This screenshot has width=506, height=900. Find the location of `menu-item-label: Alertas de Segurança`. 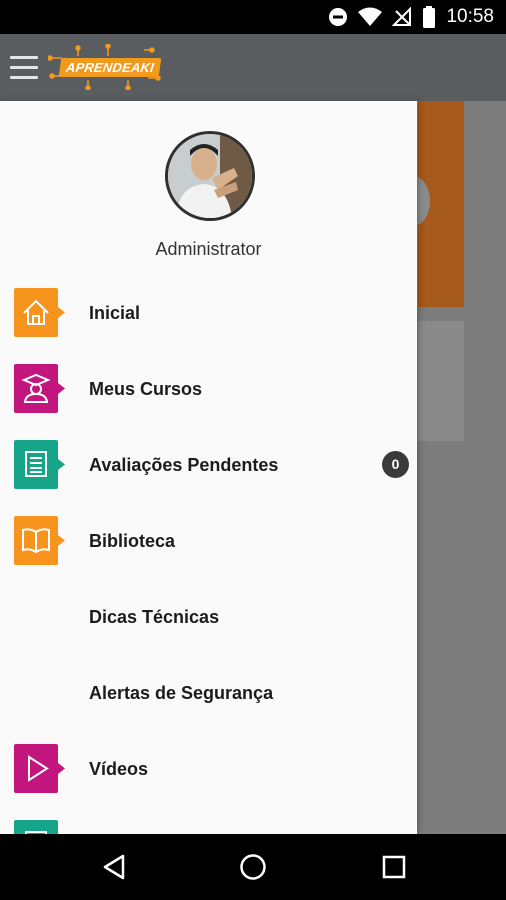

menu-item-label: Alertas de Segurança is located at coordinates (181, 693).